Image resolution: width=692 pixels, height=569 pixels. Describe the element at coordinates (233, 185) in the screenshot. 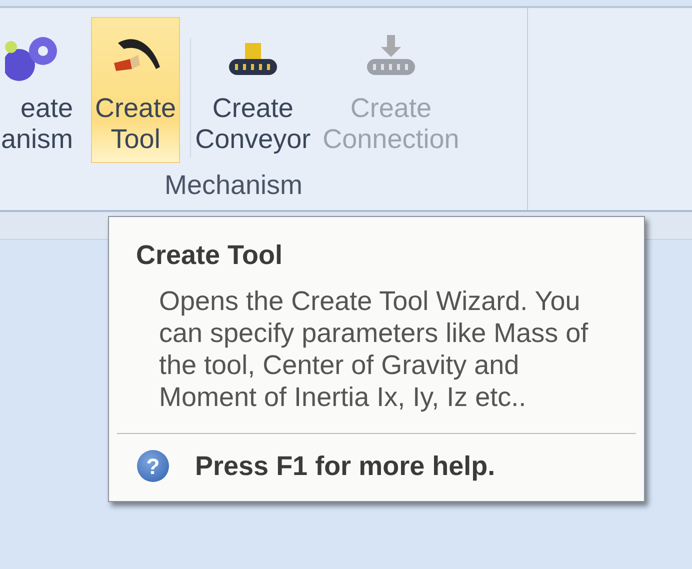

I see `group-label: Mechanism` at that location.